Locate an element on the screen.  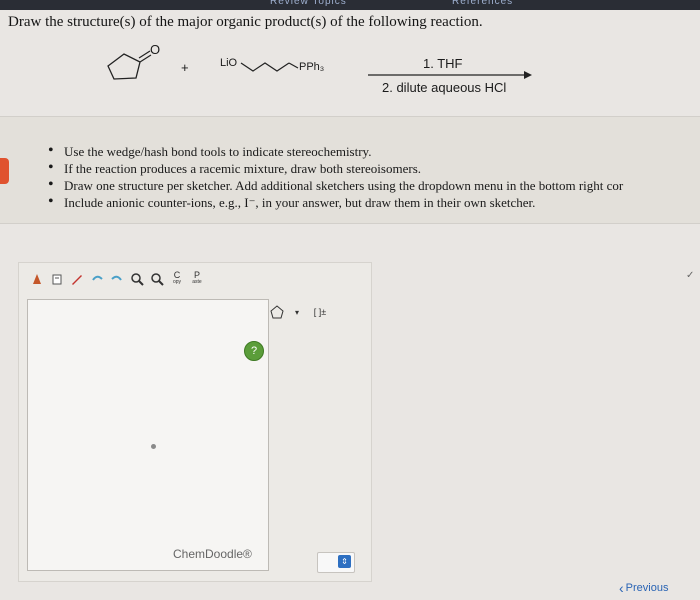
top-nav-bar: Review Topics References is located at coordinates (350, 5).